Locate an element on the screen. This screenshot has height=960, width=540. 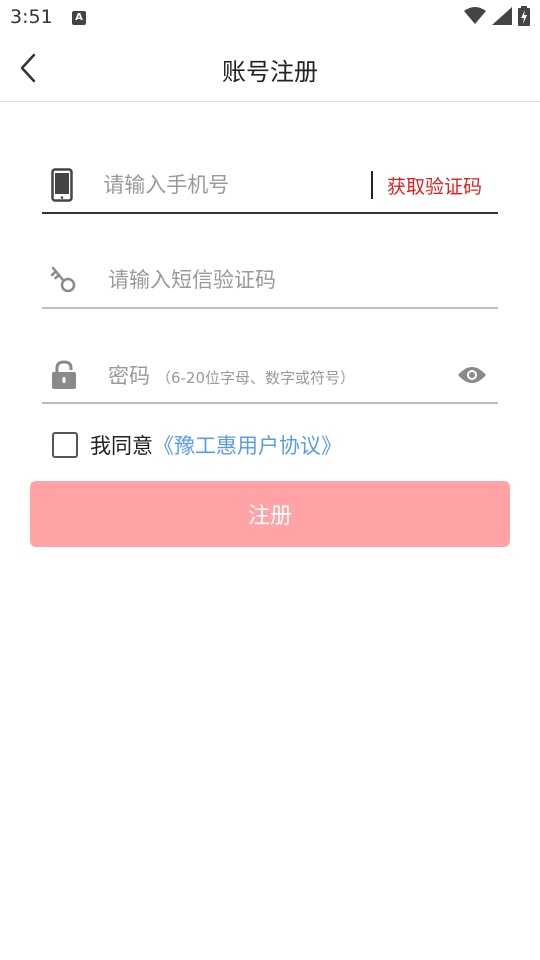
register-button: 注册 is located at coordinates (270, 514).